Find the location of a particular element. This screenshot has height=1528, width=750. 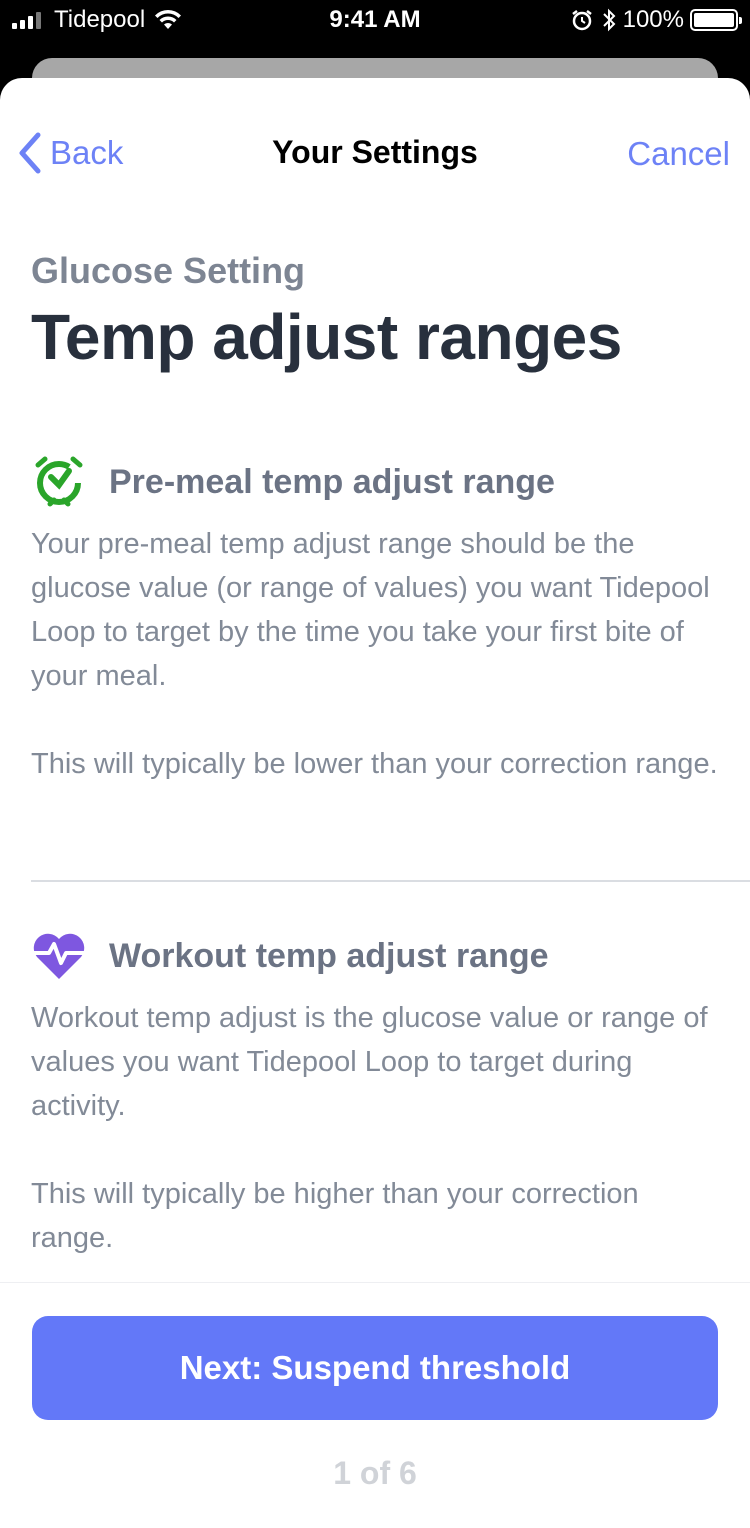

bluetooth-icon is located at coordinates (609, 20).